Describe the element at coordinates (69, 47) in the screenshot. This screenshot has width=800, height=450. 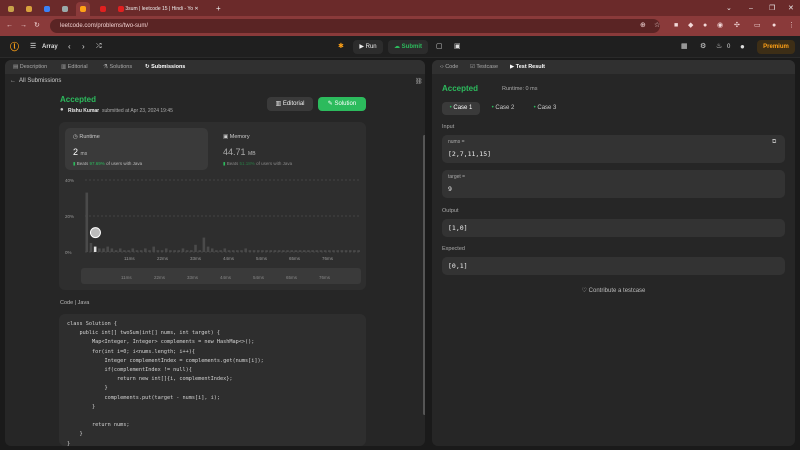
I see `prev-problem-icon: ‹` at that location.